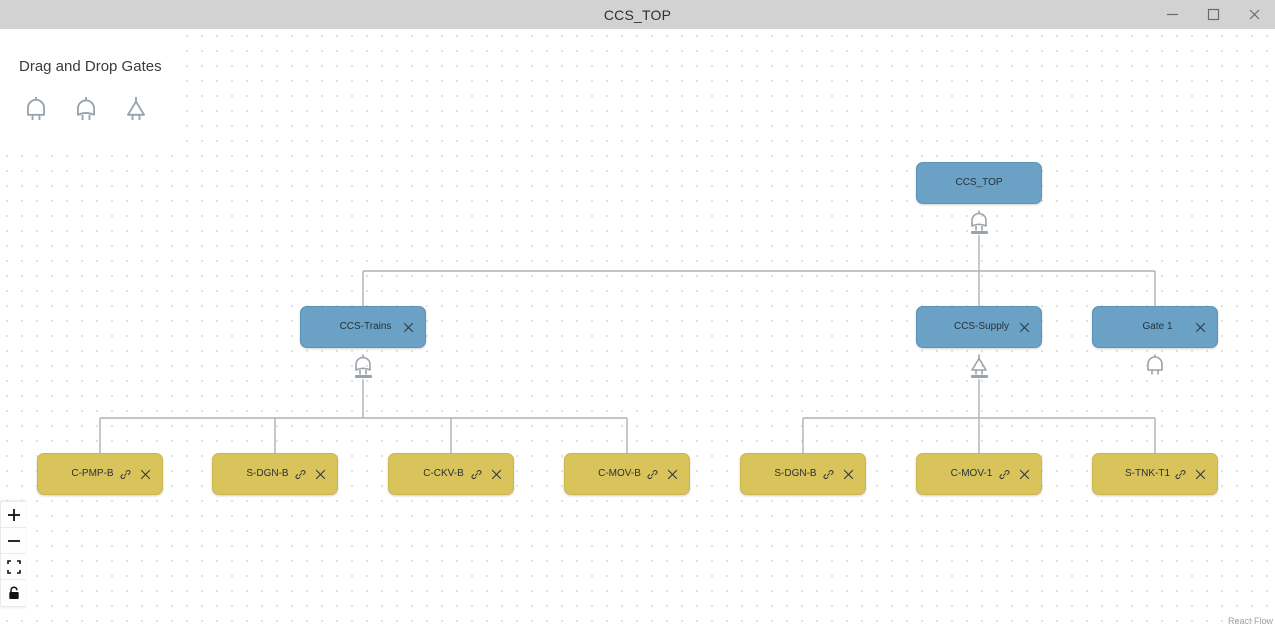  Describe the element at coordinates (1250, 621) in the screenshot. I see `react-flow-attribution: React Flow` at that location.